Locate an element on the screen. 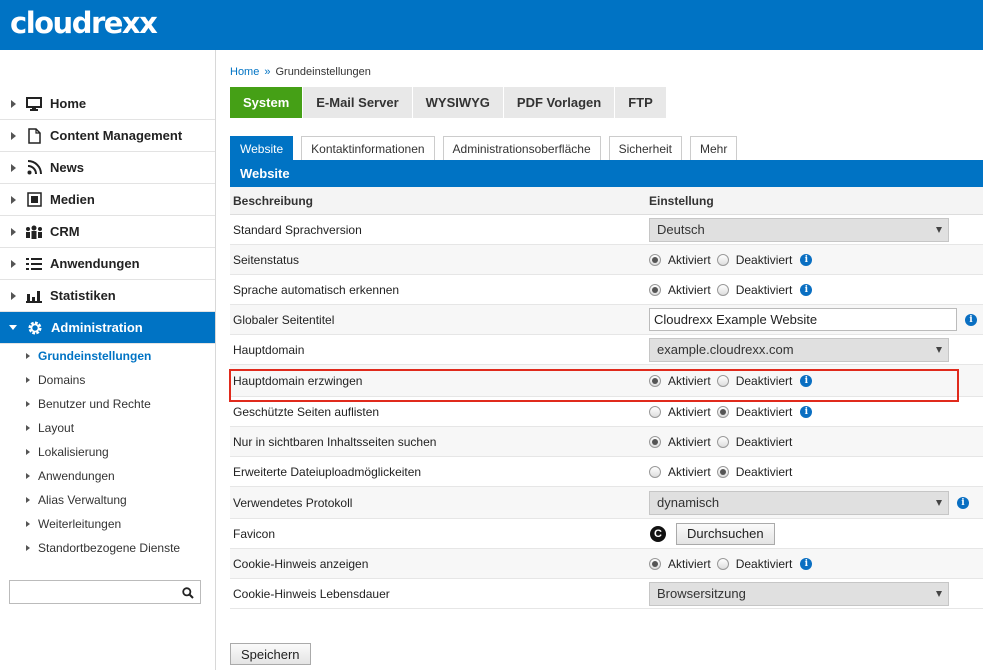  submenu-label: Anwendungen is located at coordinates (76, 476).